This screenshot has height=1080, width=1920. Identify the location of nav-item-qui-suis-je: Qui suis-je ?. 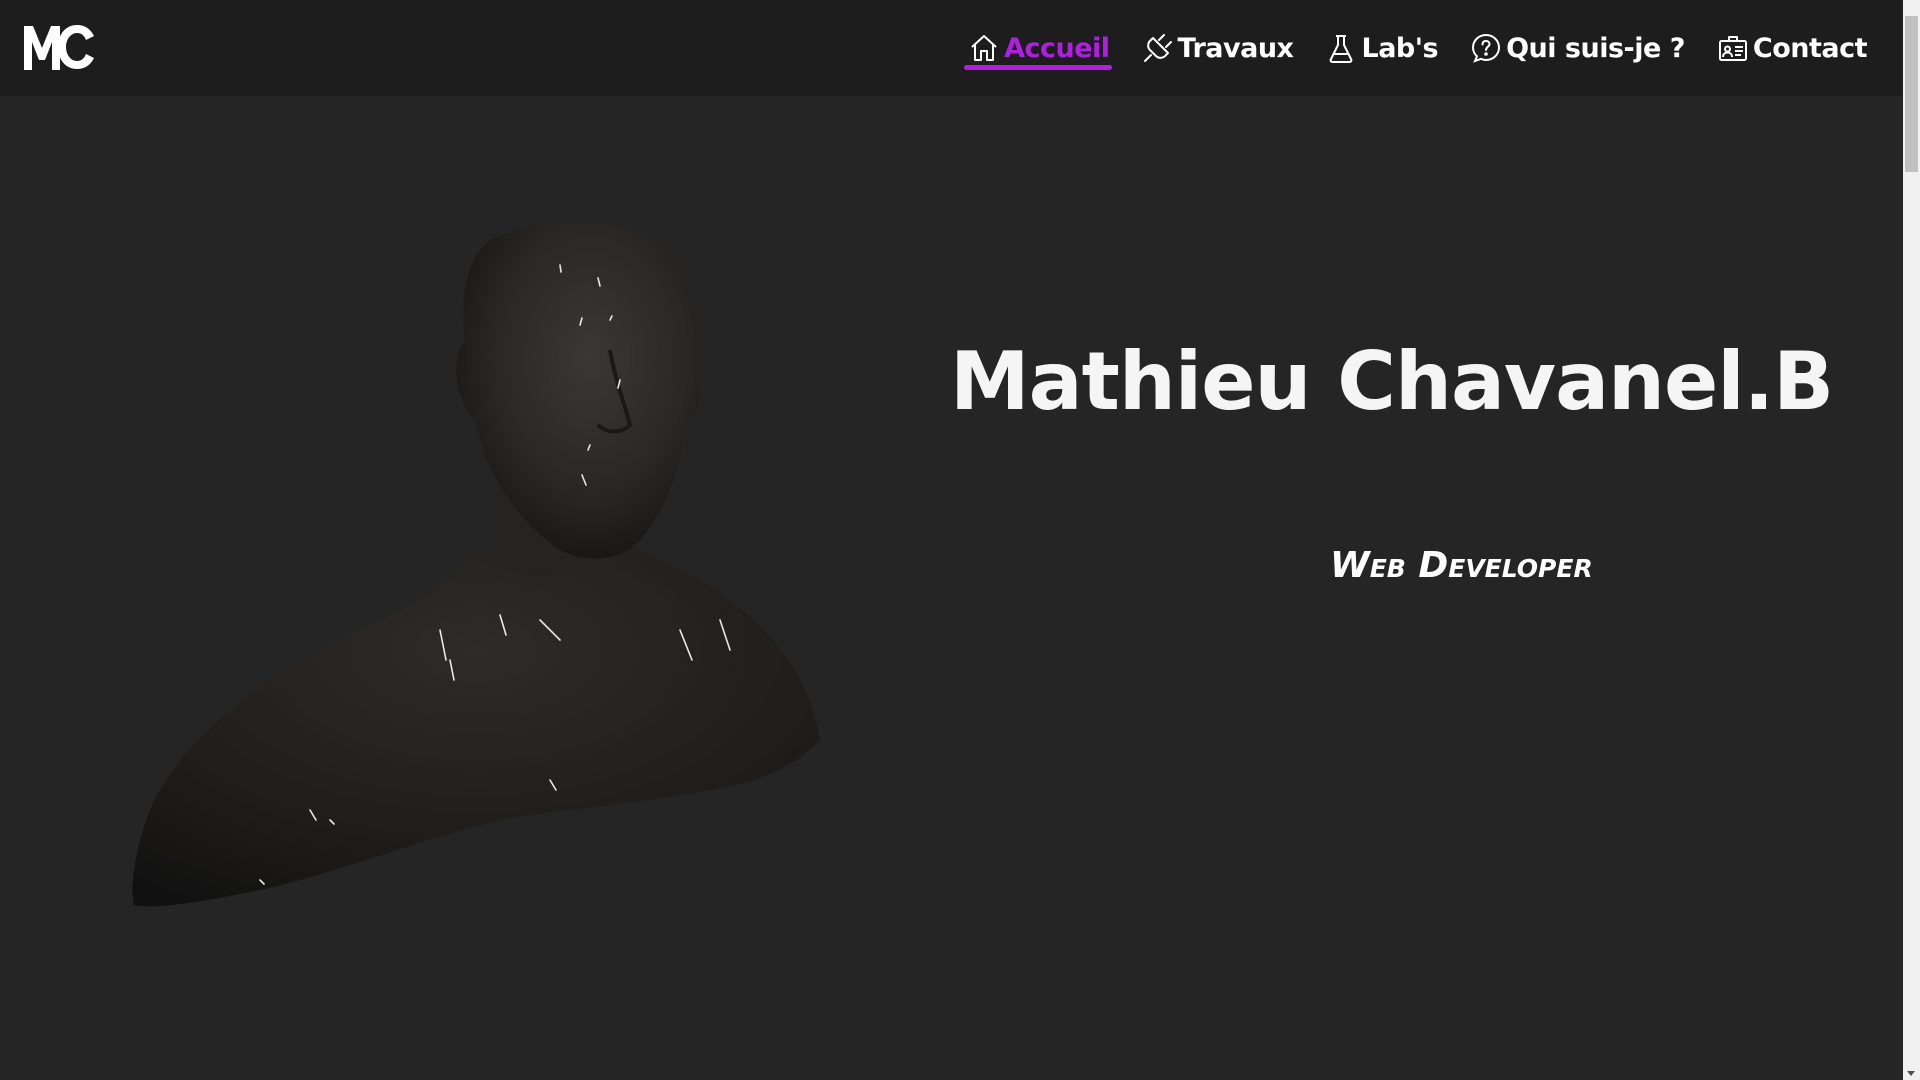
(1577, 48).